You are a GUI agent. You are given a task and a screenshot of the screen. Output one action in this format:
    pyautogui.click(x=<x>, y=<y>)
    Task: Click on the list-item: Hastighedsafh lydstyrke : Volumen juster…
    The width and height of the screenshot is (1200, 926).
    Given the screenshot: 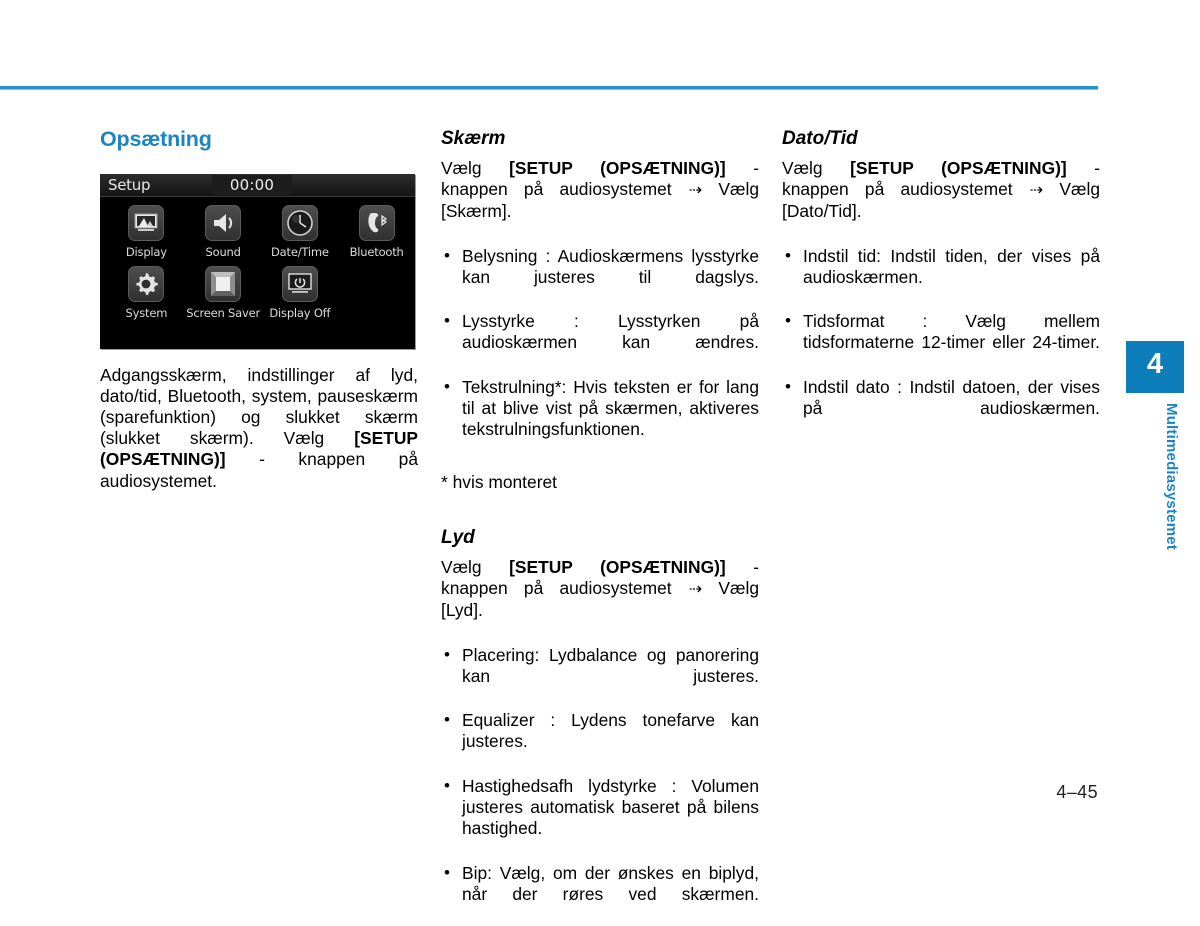 What is the action you would take?
    pyautogui.click(x=600, y=818)
    